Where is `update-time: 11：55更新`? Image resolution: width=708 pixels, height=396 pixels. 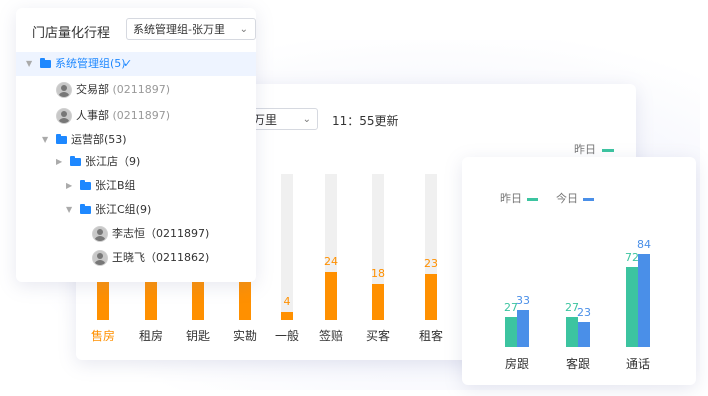 update-time: 11：55更新 is located at coordinates (365, 121).